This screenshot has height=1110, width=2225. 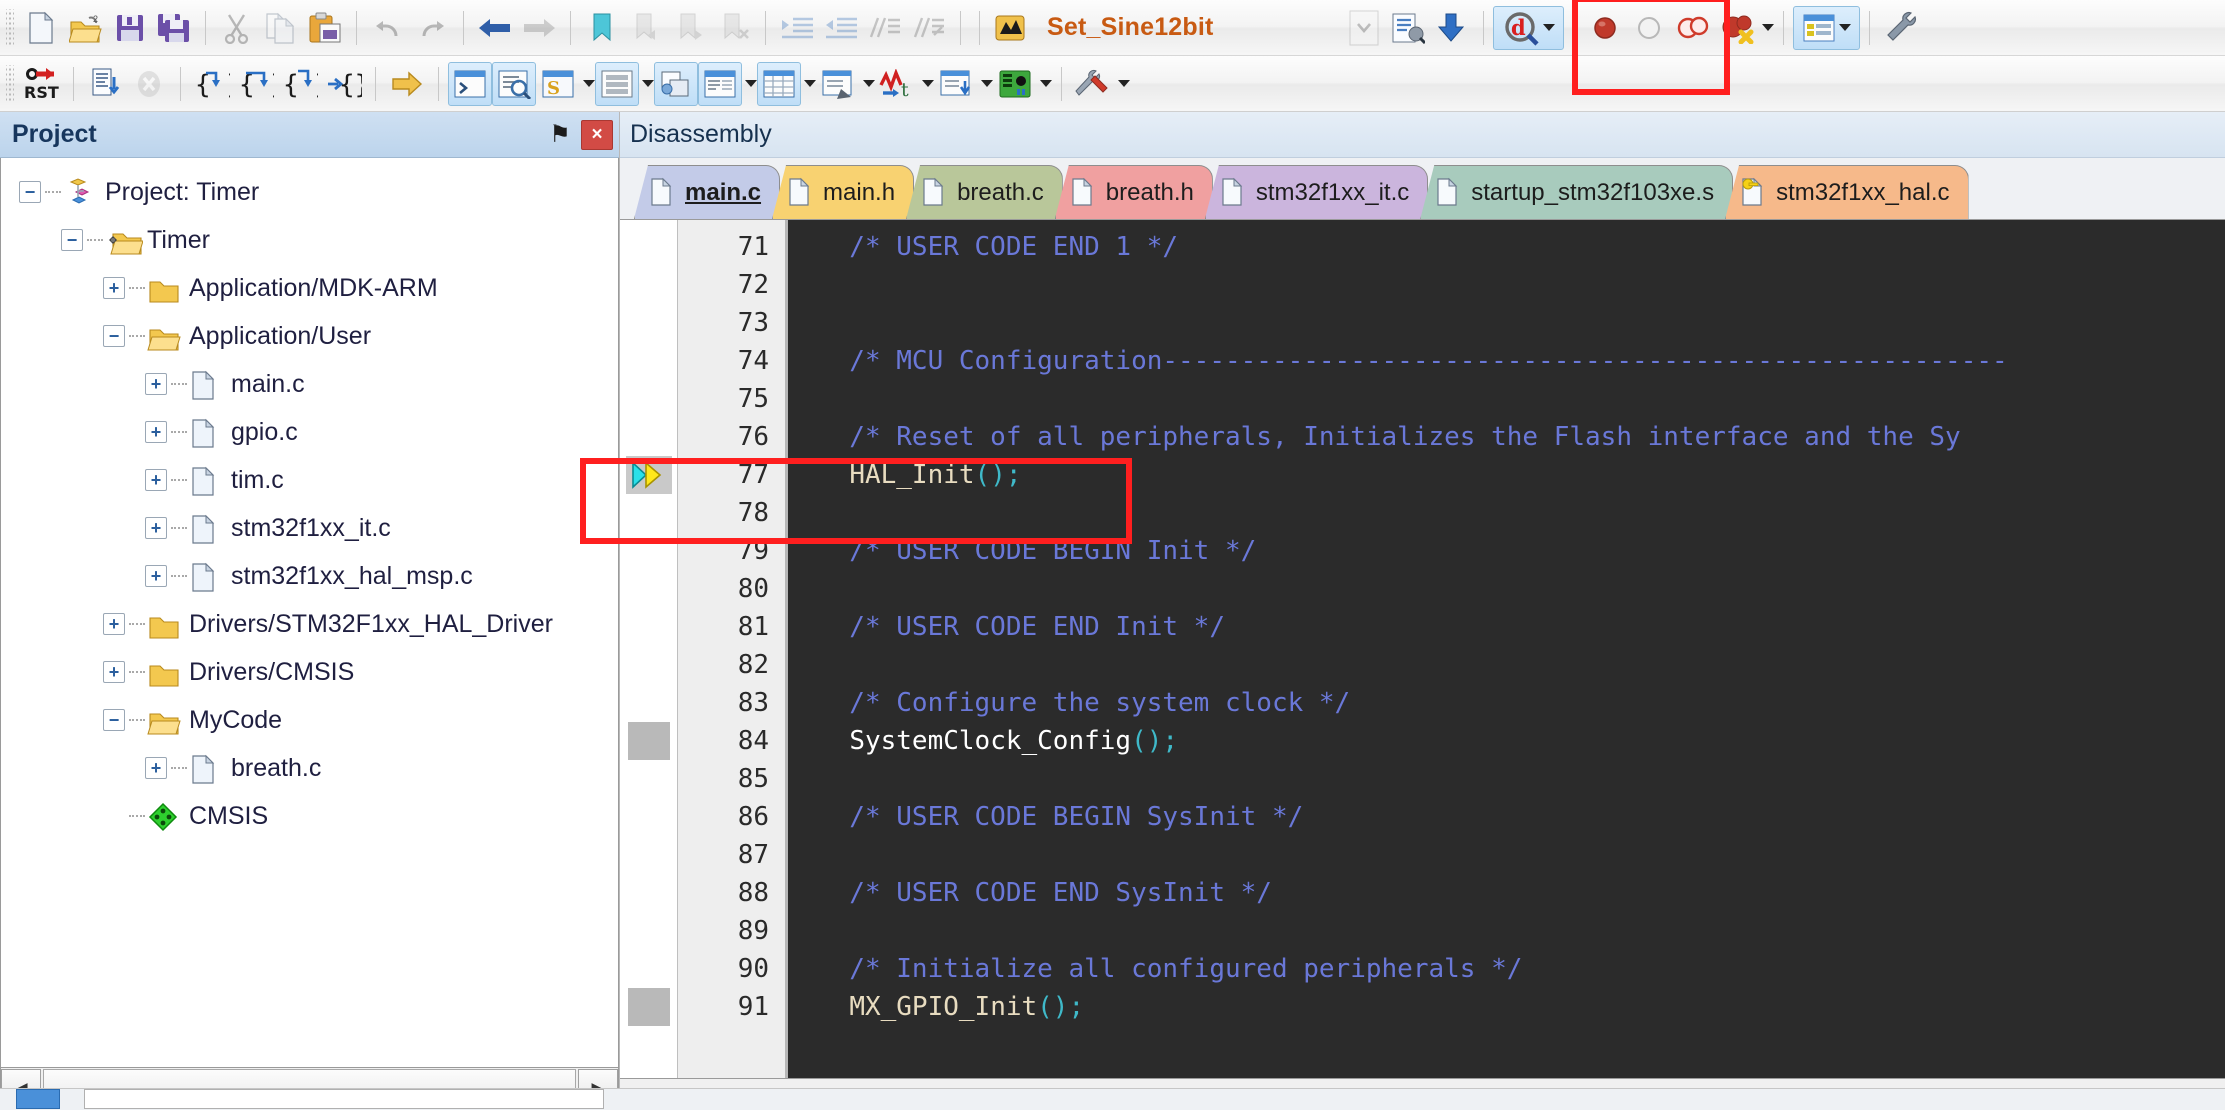 I want to click on run-icon, so click(x=105, y=84).